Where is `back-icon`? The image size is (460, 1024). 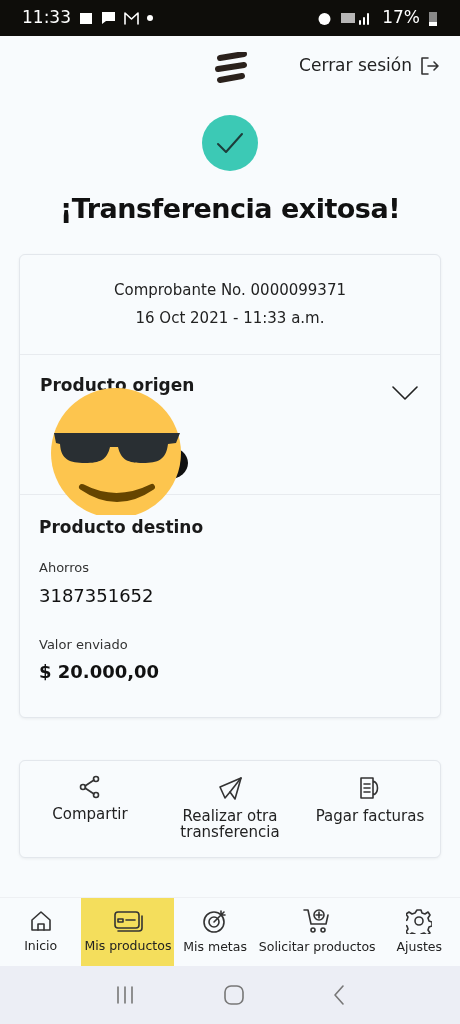
back-icon is located at coordinates (339, 995).